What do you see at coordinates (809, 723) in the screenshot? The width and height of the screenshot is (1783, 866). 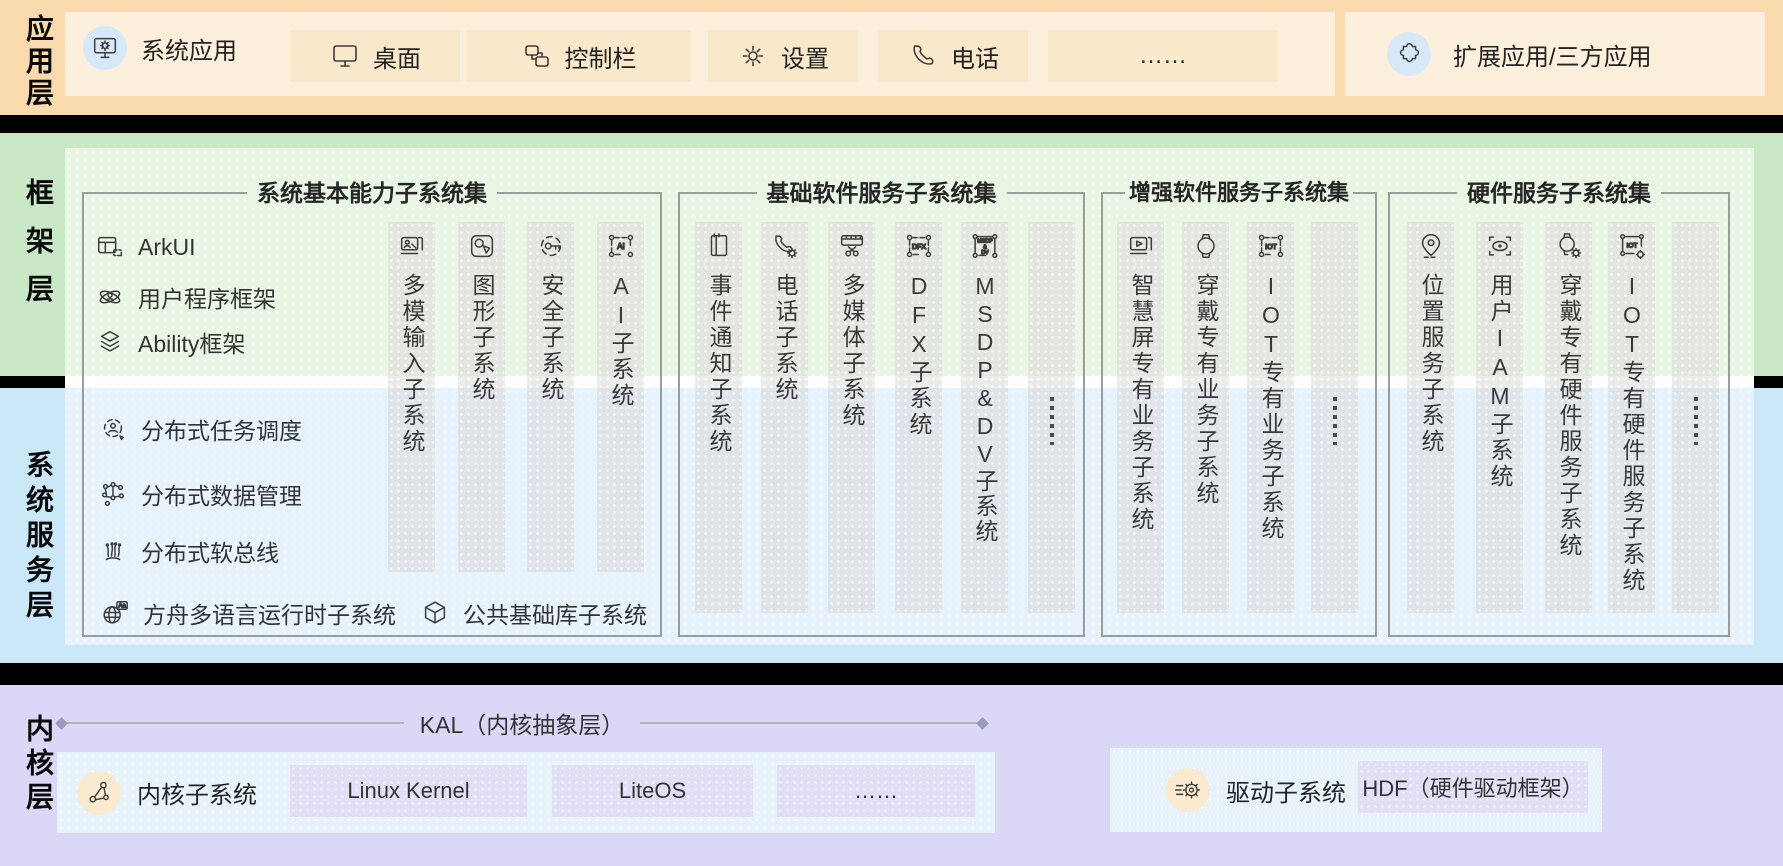 I see `kal-line-right` at bounding box center [809, 723].